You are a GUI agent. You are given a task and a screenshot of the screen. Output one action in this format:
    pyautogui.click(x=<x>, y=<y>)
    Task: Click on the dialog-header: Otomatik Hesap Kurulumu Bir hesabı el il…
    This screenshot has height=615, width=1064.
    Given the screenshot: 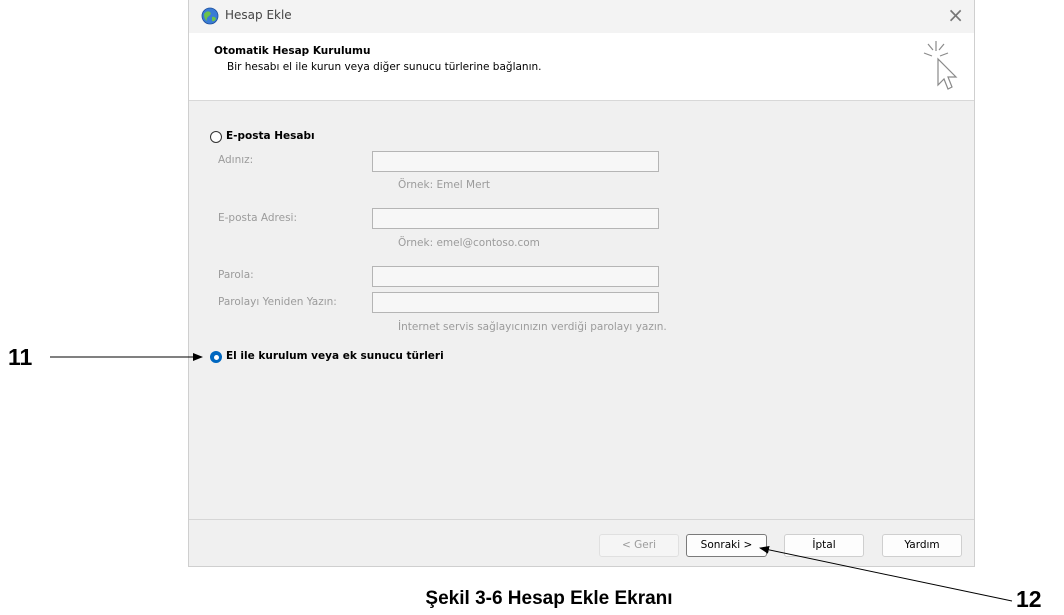 What is the action you would take?
    pyautogui.click(x=581, y=67)
    